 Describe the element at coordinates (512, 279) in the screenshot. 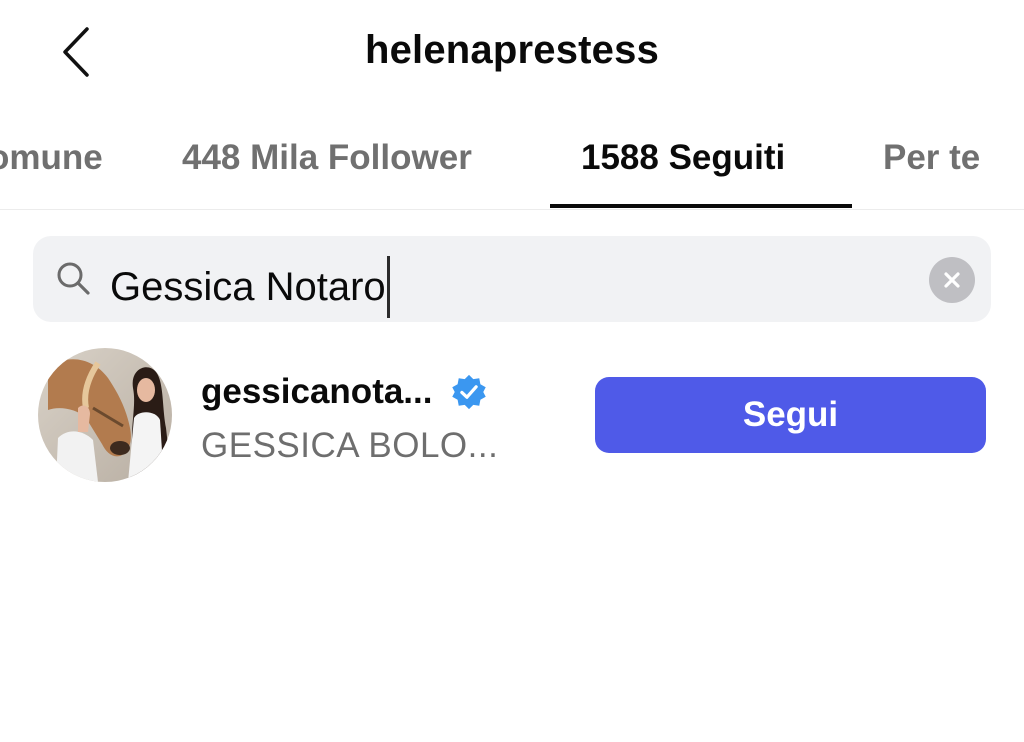

I see `search-bar: Gessica Notaro` at that location.